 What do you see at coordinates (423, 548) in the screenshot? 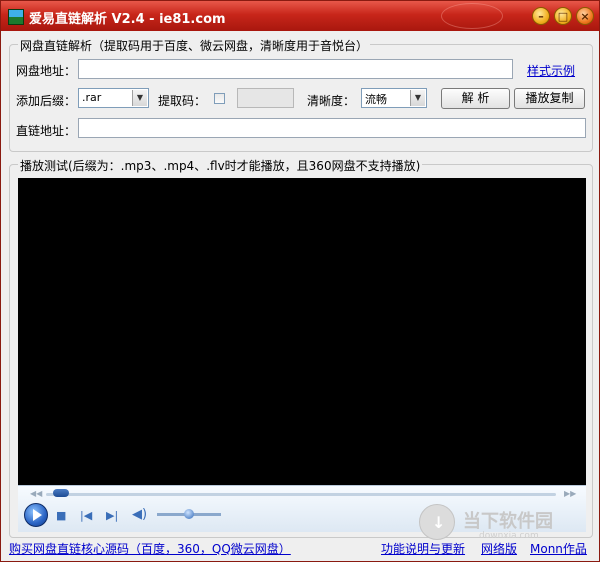
I see `help-link: 功能说明与更新` at bounding box center [423, 548].